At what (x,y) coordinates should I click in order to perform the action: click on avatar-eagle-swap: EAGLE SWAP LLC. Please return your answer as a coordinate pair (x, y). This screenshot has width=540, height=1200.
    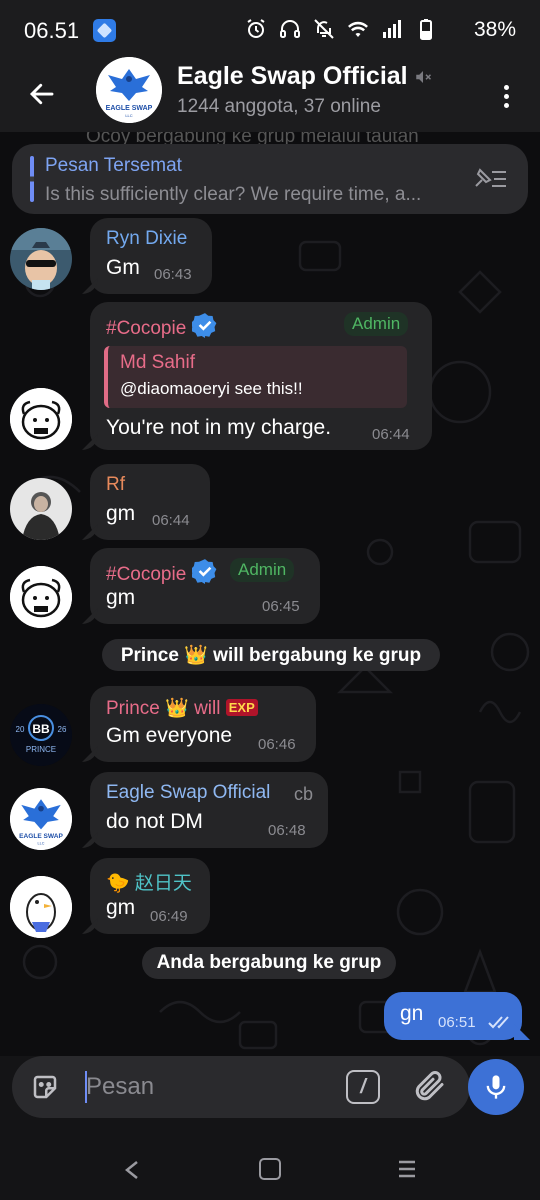
    Looking at the image, I should click on (41, 819).